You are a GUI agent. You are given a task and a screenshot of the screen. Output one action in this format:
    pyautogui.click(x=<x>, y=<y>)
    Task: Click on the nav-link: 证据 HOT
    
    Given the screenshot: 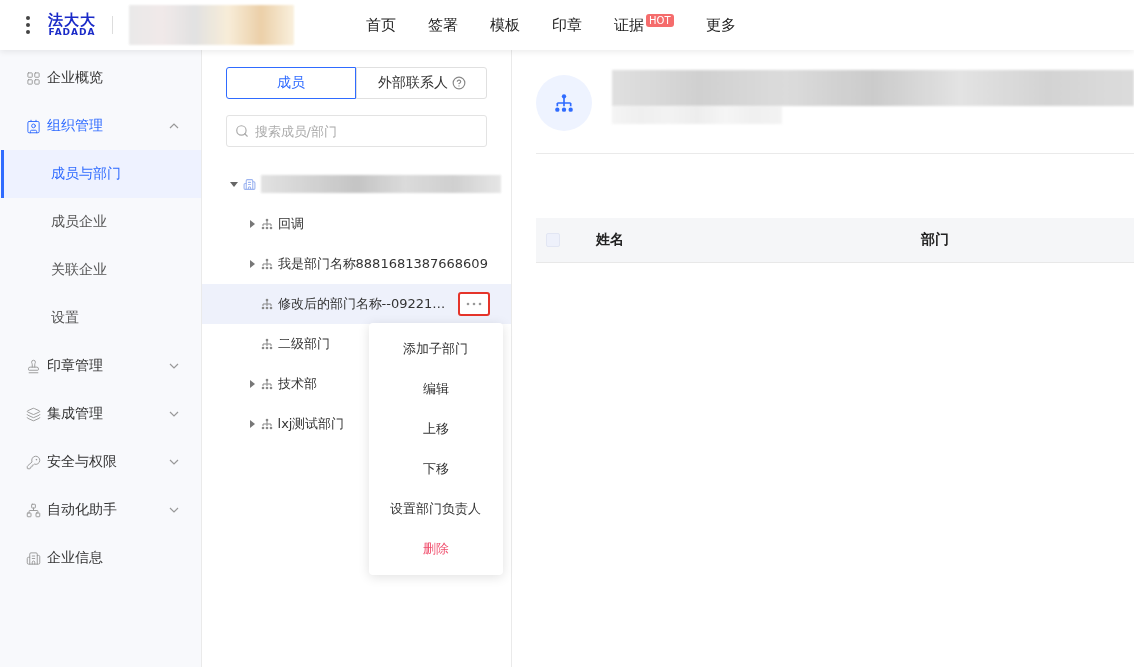 What is the action you would take?
    pyautogui.click(x=644, y=25)
    